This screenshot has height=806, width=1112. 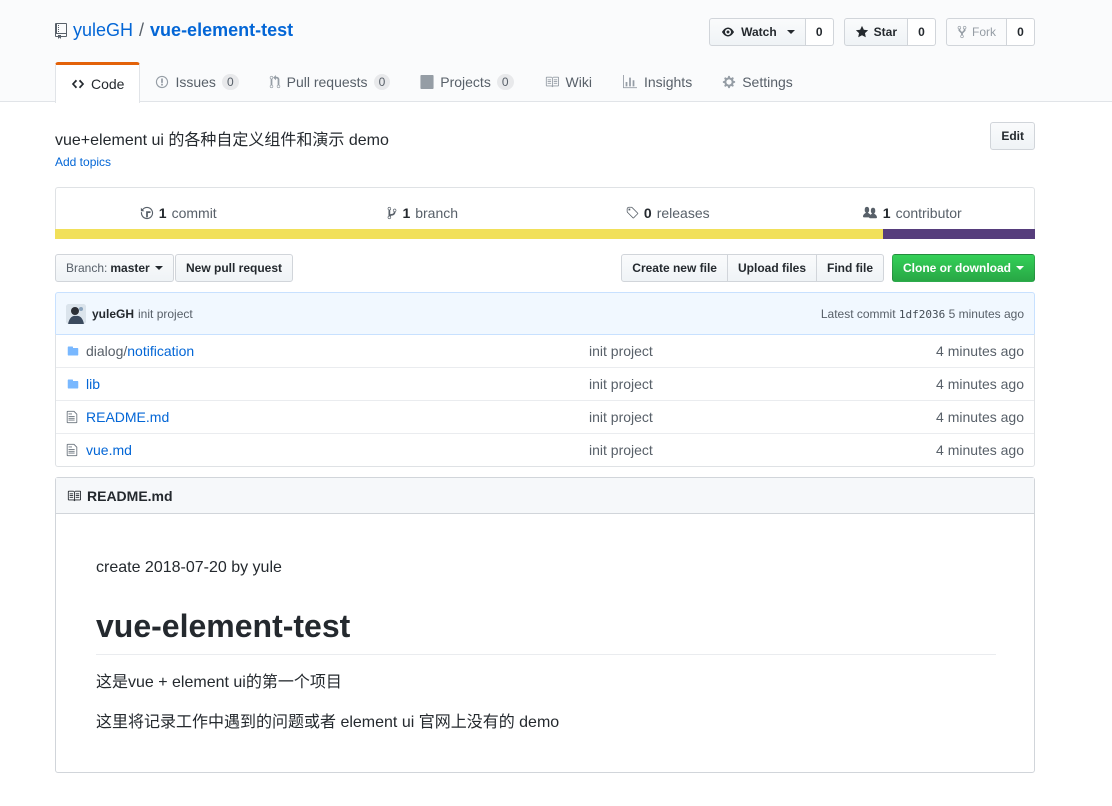 What do you see at coordinates (146, 213) in the screenshot?
I see `history-icon` at bounding box center [146, 213].